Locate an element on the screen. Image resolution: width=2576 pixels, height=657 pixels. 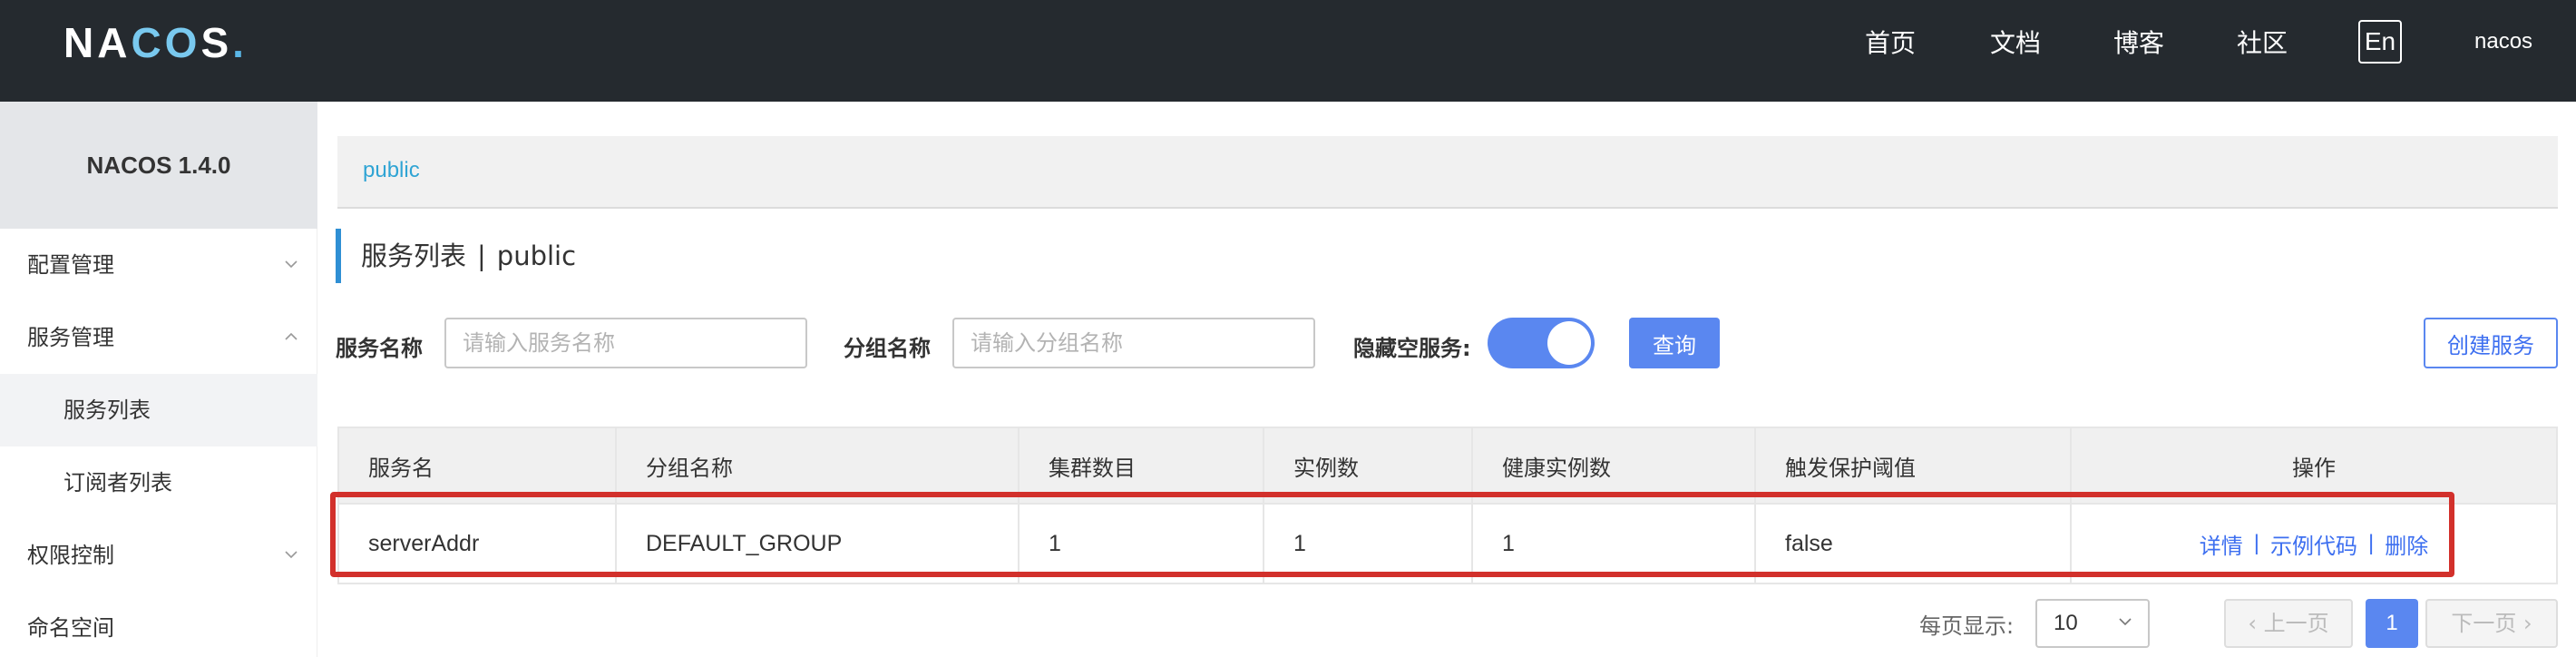
sidebar-item-service-list: 服务列表 is located at coordinates (158, 410).